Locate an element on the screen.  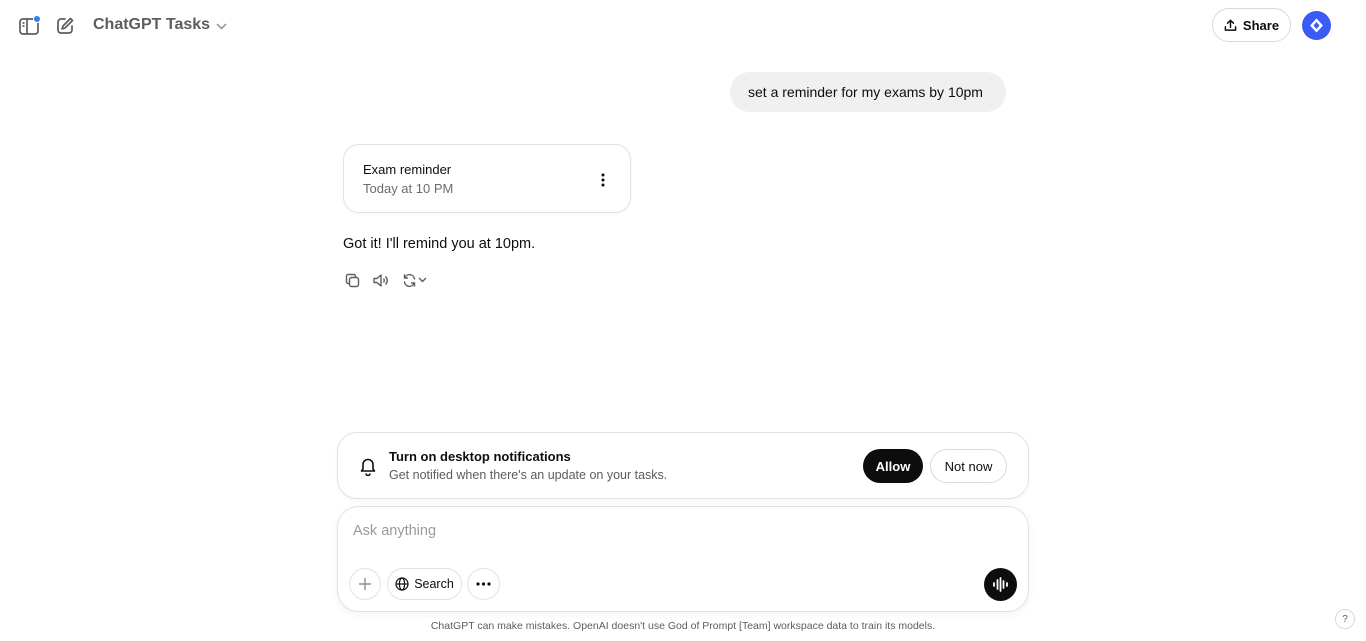
task-more-button is located at coordinates (603, 180).